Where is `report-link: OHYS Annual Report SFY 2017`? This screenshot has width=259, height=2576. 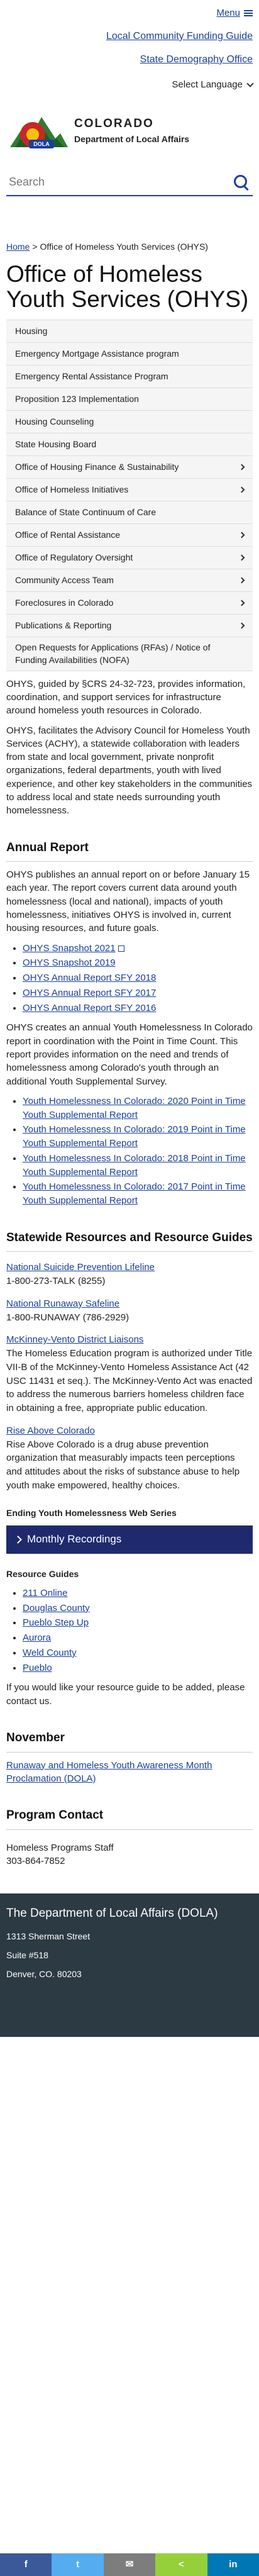 report-link: OHYS Annual Report SFY 2017 is located at coordinates (90, 993).